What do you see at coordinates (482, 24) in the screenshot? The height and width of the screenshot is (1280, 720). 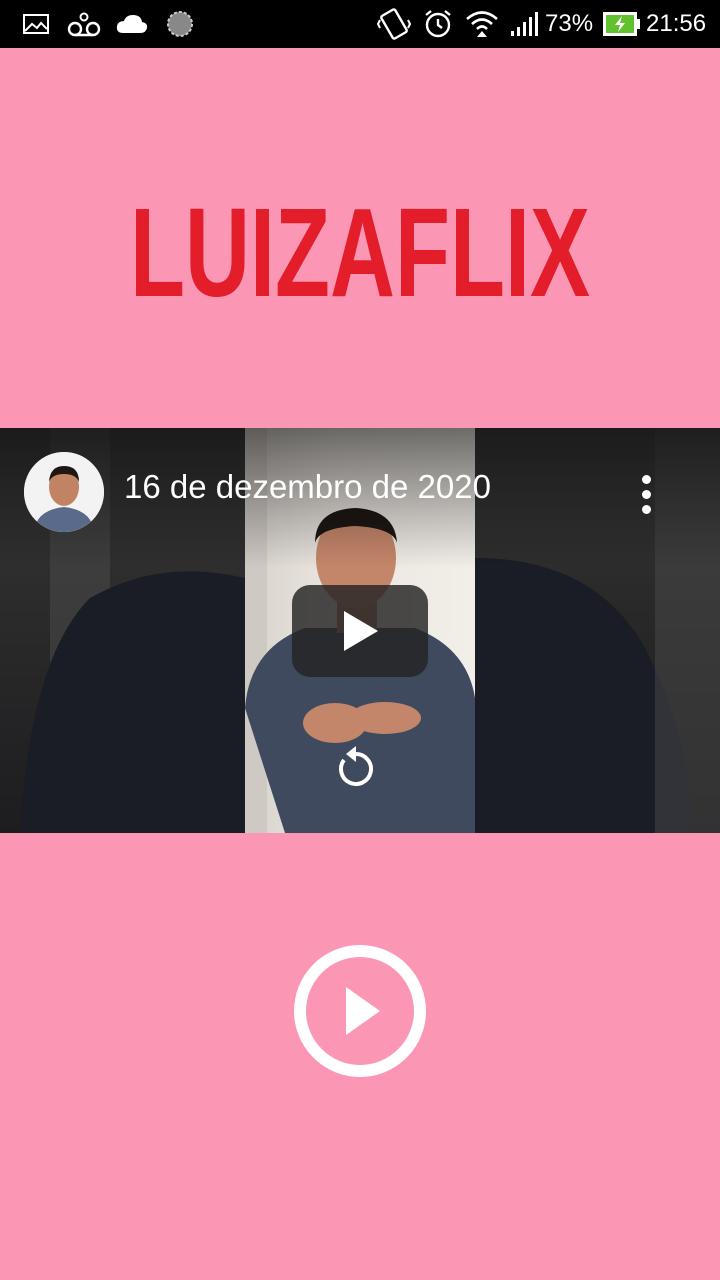 I see `wifi-icon` at bounding box center [482, 24].